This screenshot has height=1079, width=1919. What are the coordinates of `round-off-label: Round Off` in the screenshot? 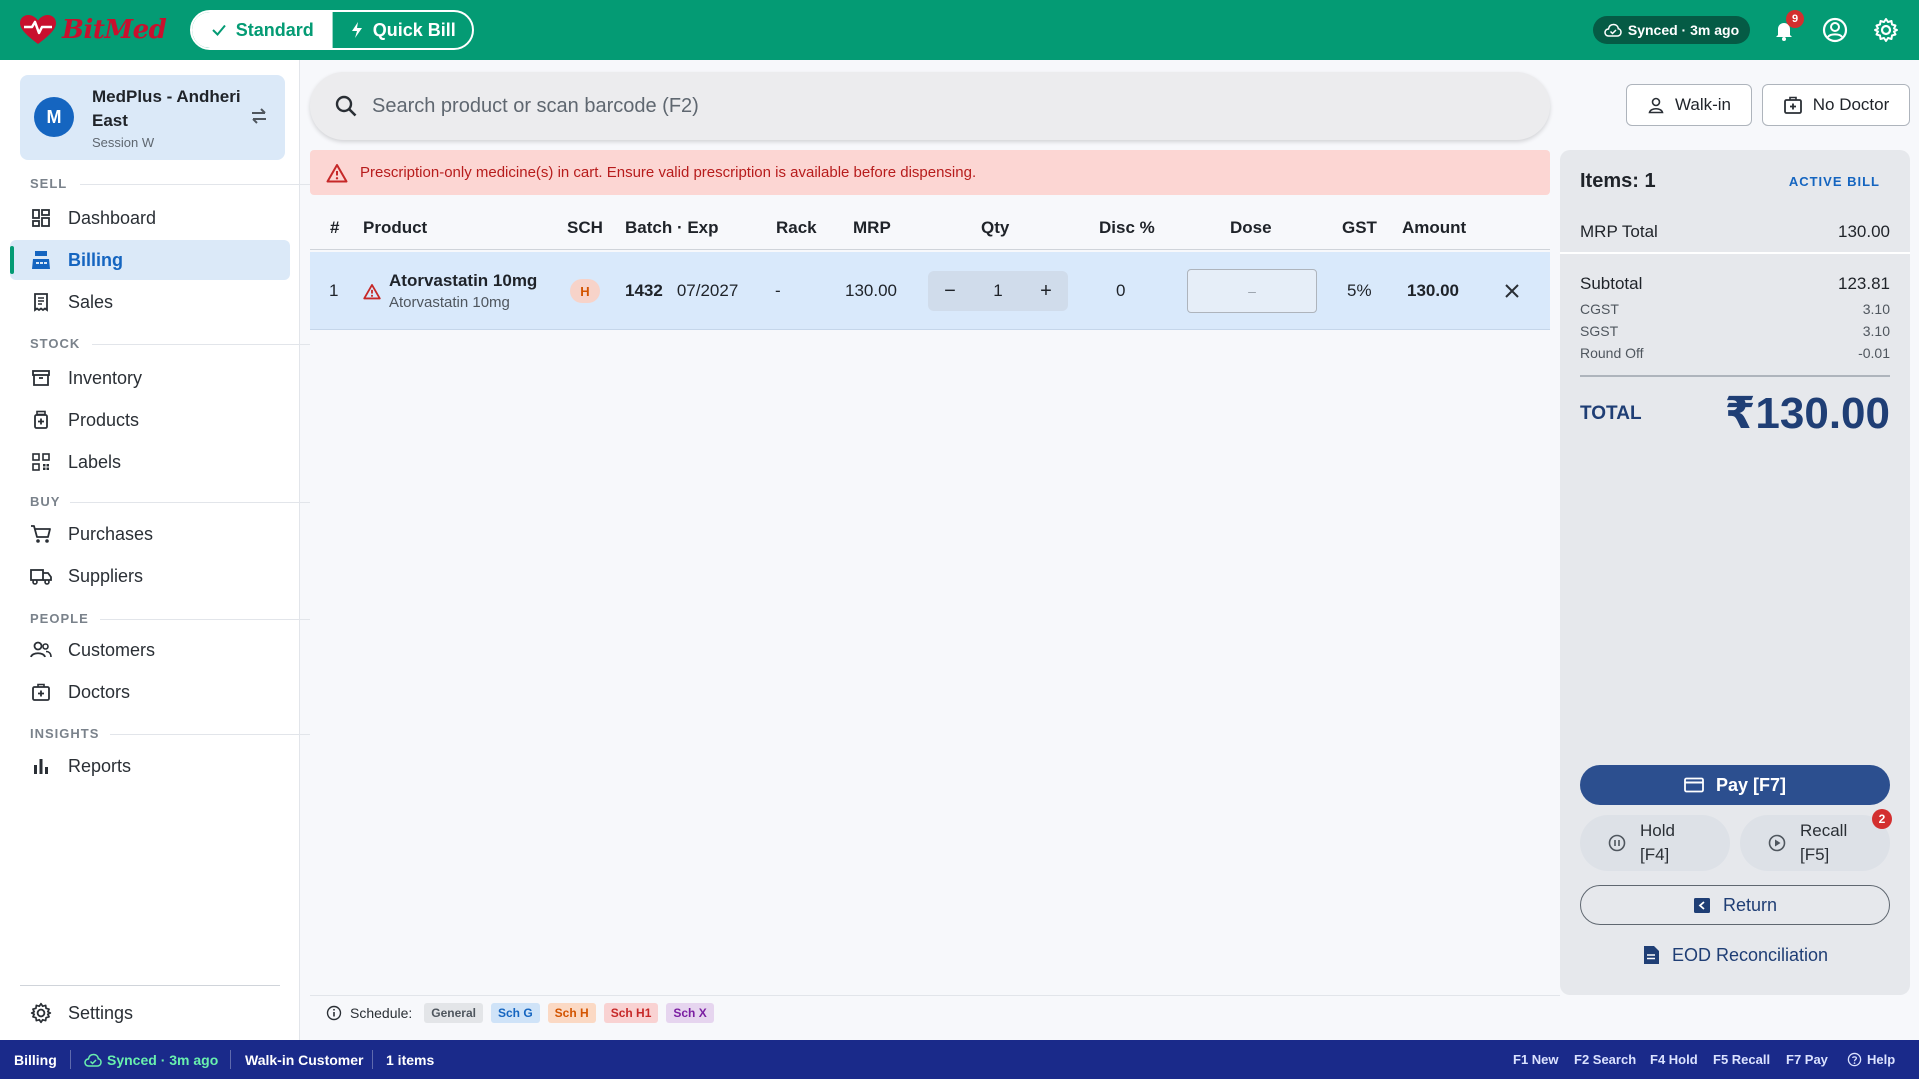 It's located at (1612, 353).